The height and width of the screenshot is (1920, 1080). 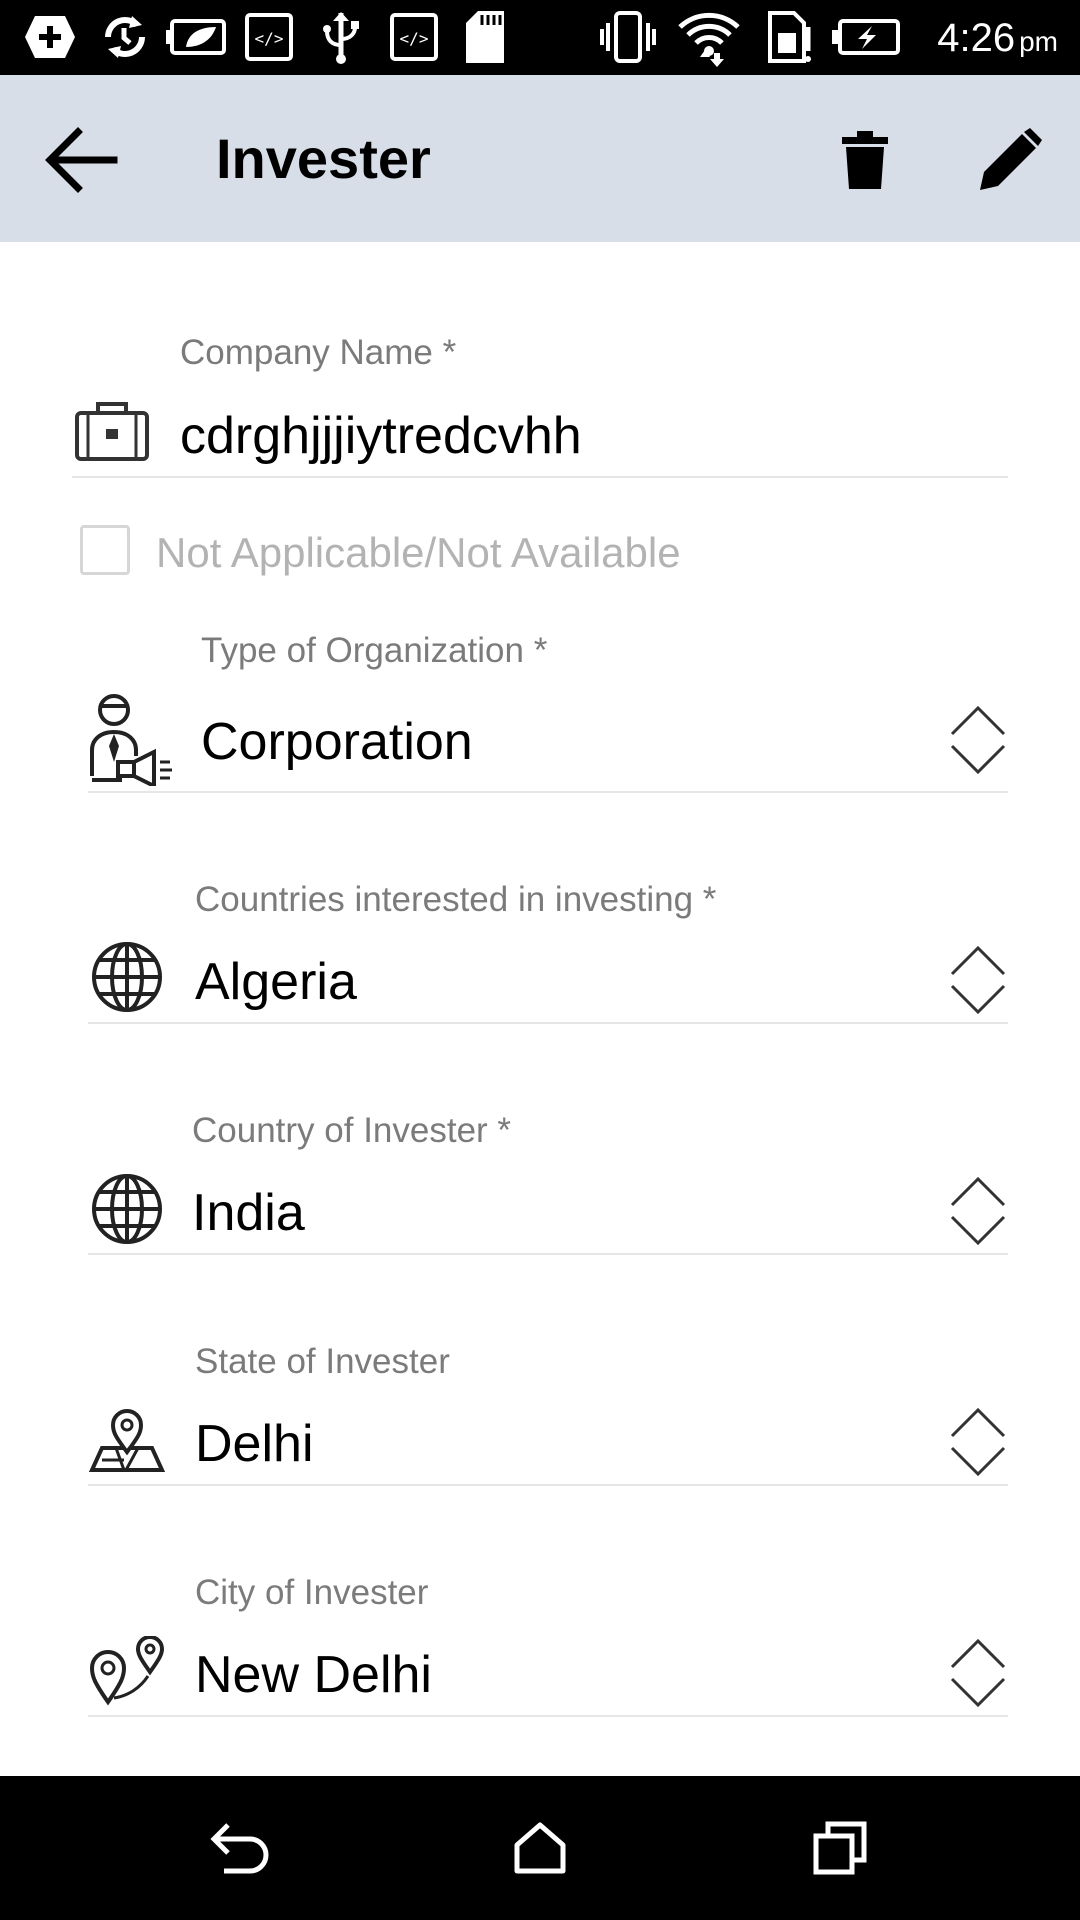 I want to click on back-button, so click(x=80, y=160).